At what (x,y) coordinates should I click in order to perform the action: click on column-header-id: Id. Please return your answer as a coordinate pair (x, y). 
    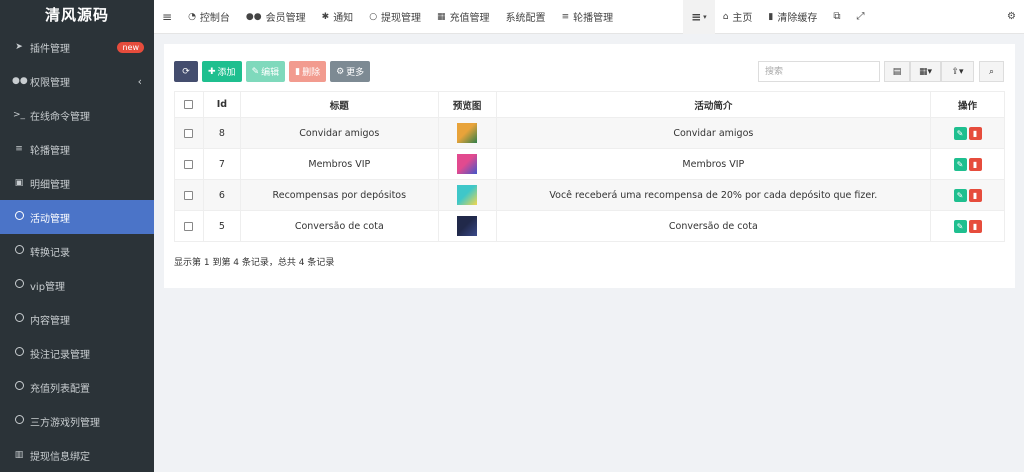
    Looking at the image, I should click on (221, 104).